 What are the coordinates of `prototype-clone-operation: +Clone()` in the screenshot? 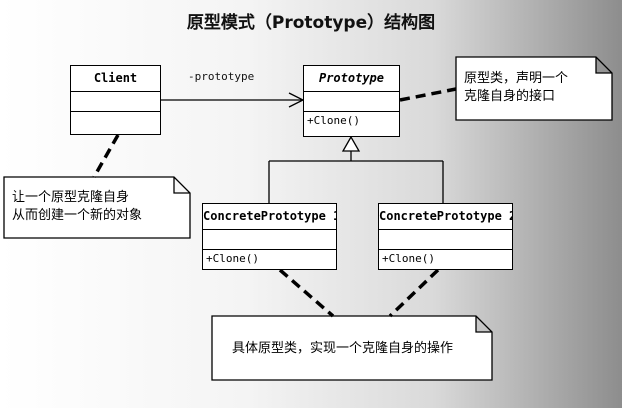 It's located at (333, 120).